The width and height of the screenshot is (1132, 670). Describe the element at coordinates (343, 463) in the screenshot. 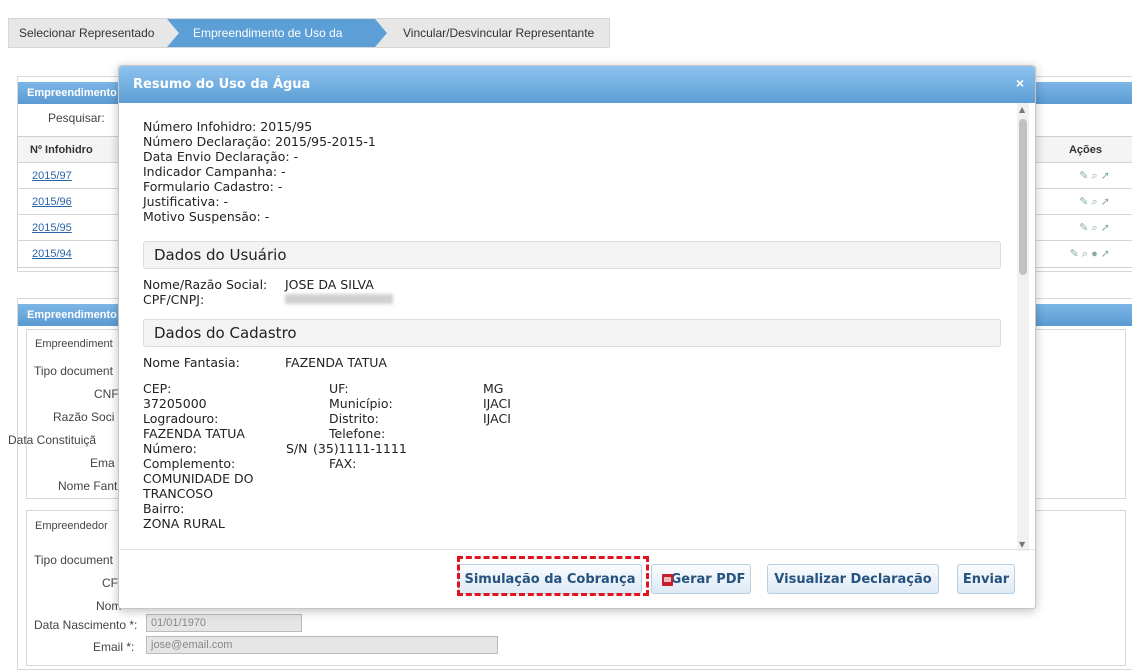

I see `fax-label: FAX:` at that location.